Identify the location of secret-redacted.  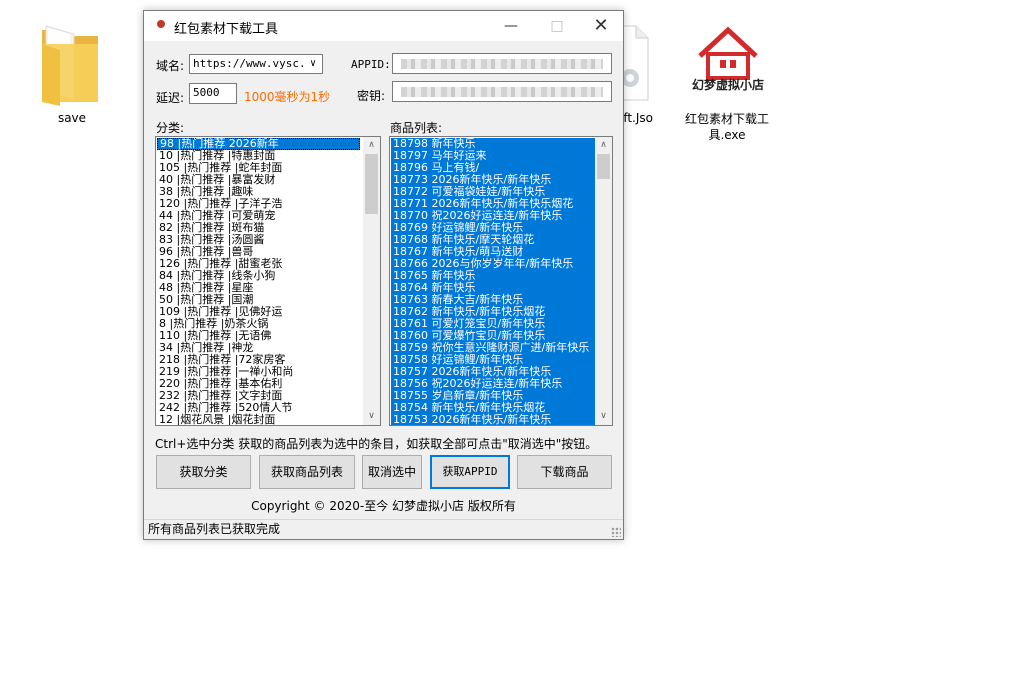
(502, 92).